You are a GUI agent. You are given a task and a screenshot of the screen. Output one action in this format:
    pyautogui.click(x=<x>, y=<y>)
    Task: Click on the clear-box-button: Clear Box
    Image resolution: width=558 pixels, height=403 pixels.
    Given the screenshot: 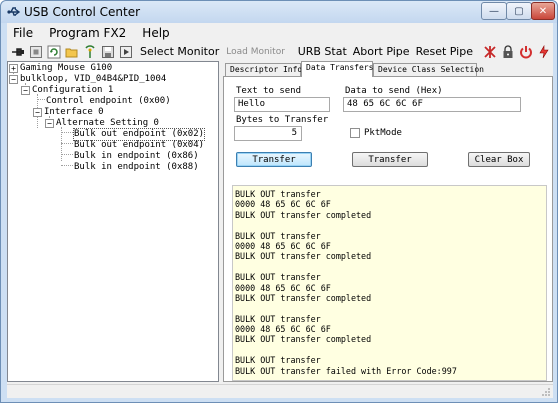 What is the action you would take?
    pyautogui.click(x=499, y=159)
    